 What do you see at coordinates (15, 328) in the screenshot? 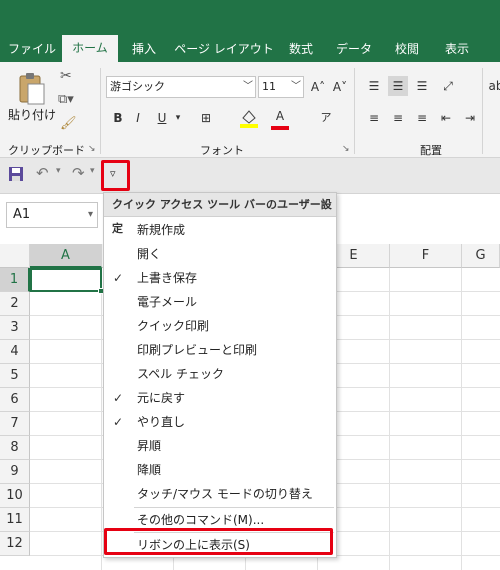
I see `row-header: 3` at bounding box center [15, 328].